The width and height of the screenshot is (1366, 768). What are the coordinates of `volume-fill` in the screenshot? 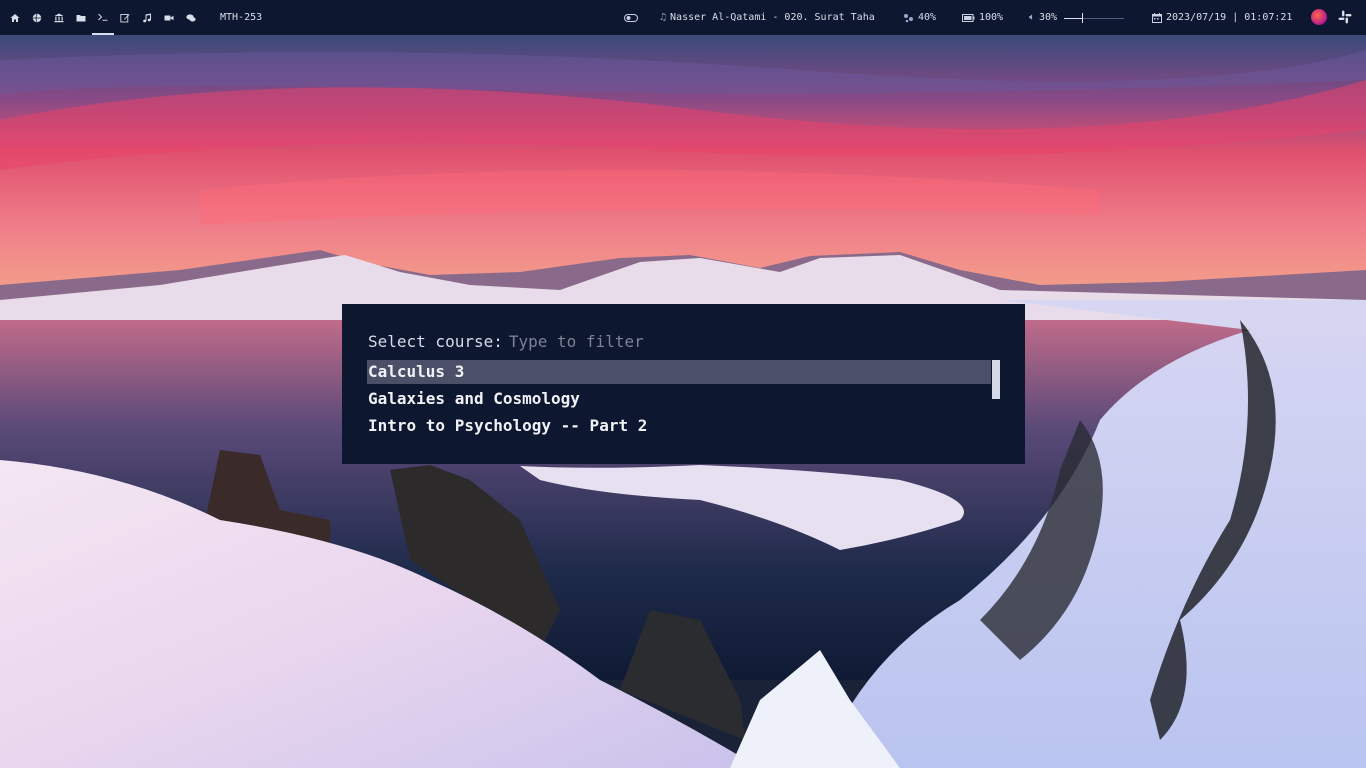 It's located at (1073, 18).